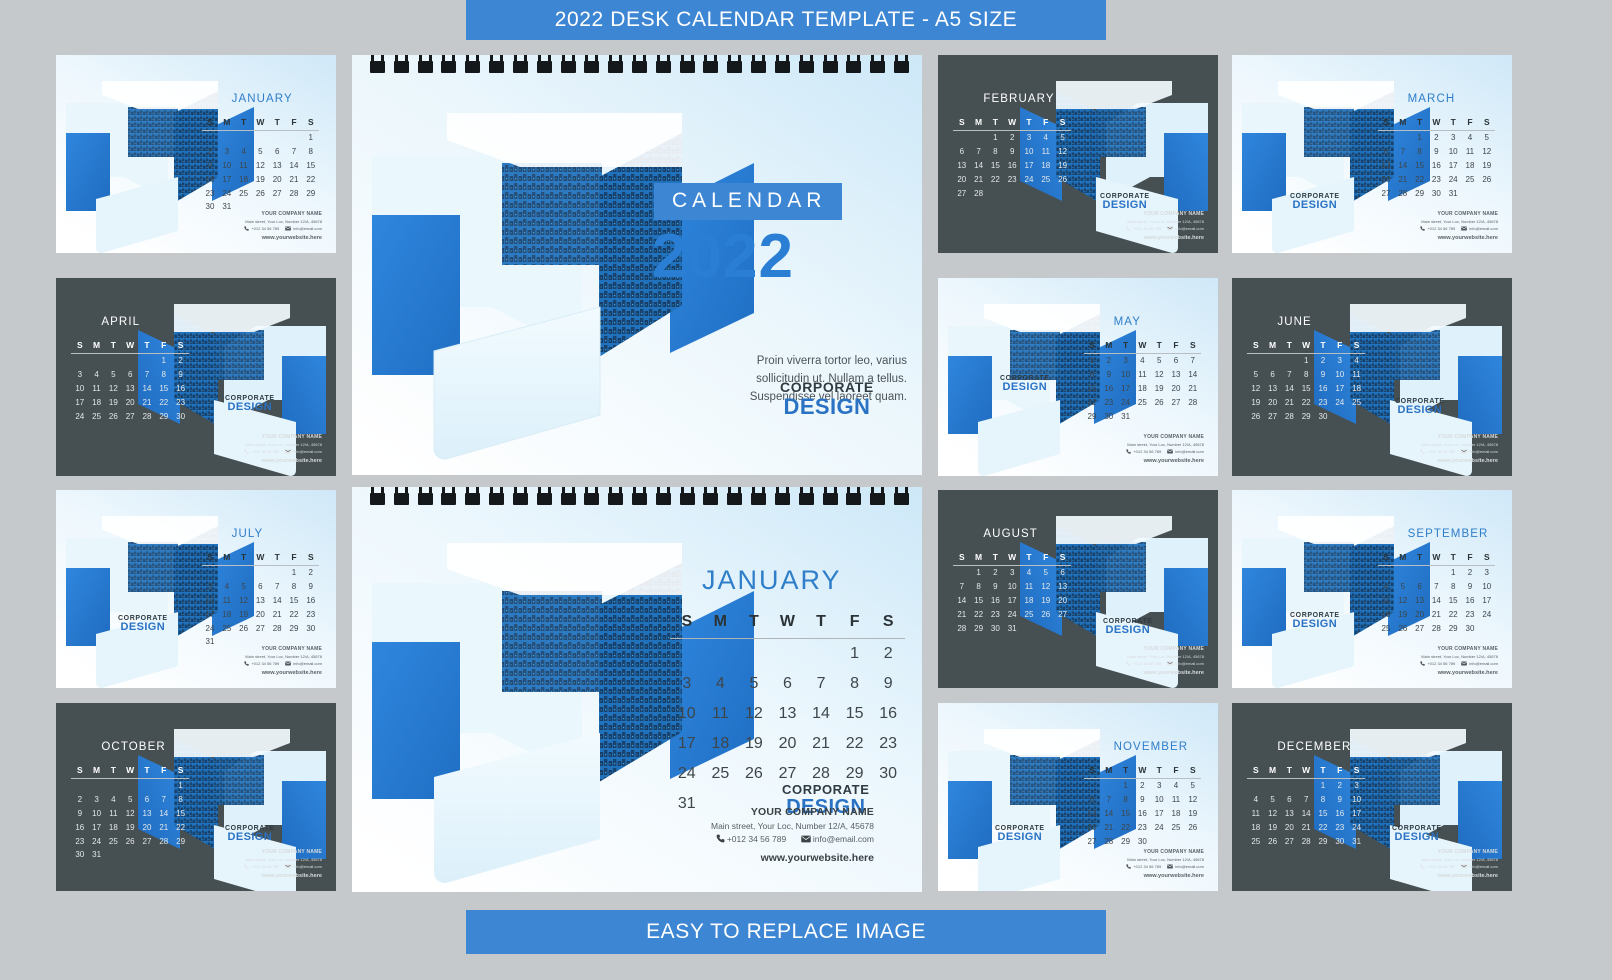 Image resolution: width=1612 pixels, height=980 pixels. What do you see at coordinates (788, 714) in the screenshot?
I see `calendar-day-cell: 13` at bounding box center [788, 714].